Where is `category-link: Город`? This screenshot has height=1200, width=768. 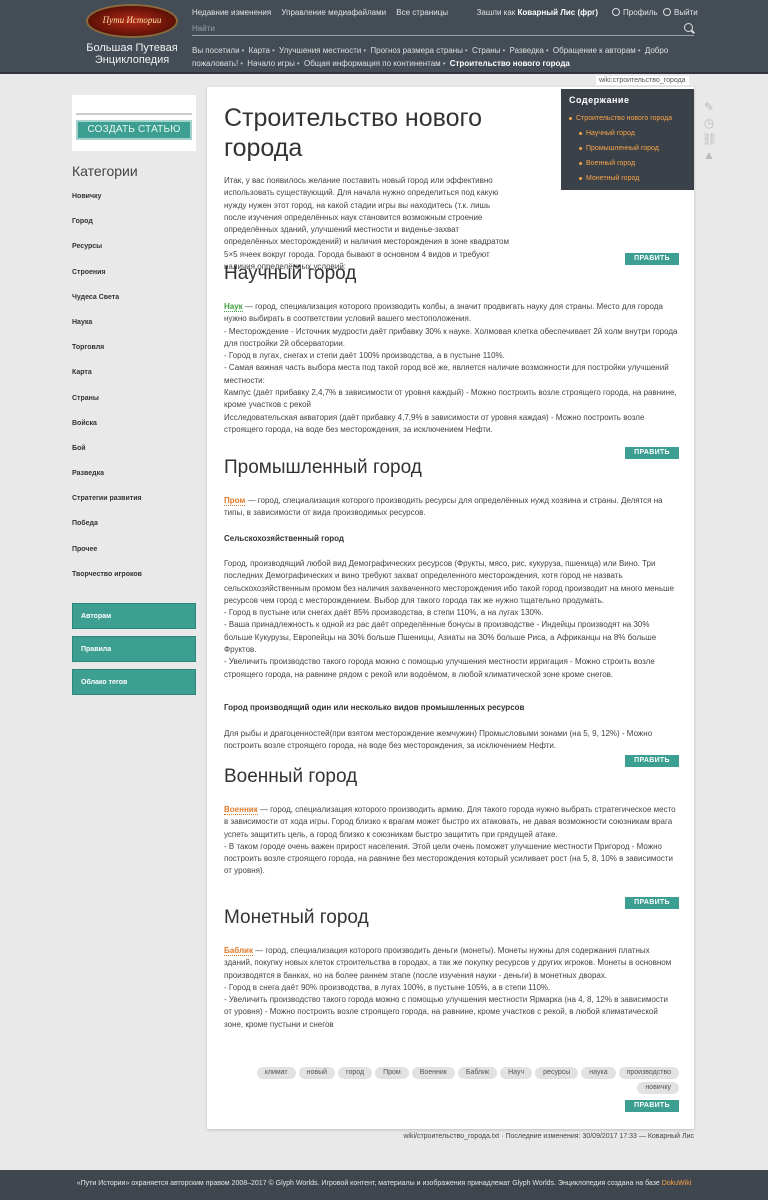 category-link: Город is located at coordinates (134, 224).